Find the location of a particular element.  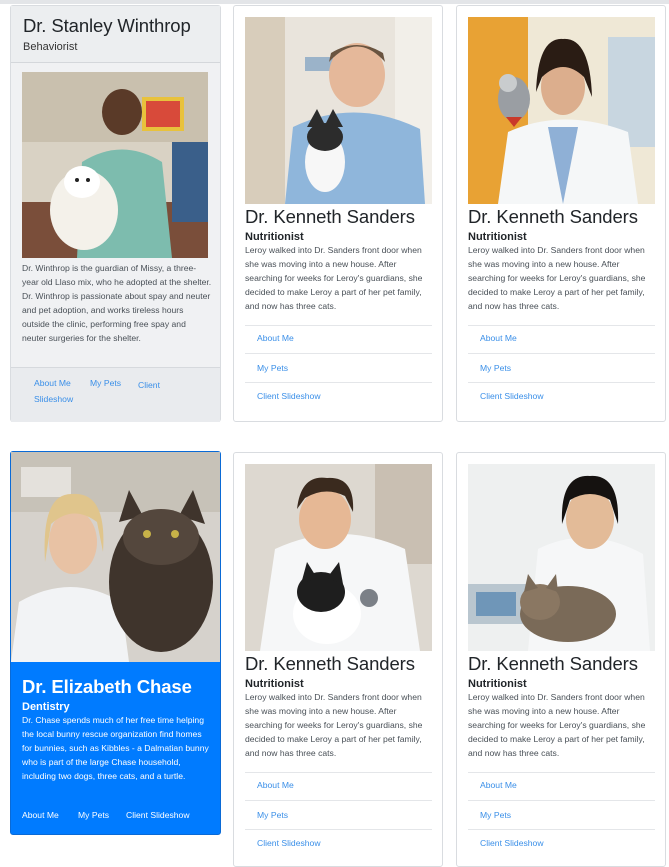

vet-role: Behaviorist is located at coordinates (50, 47).